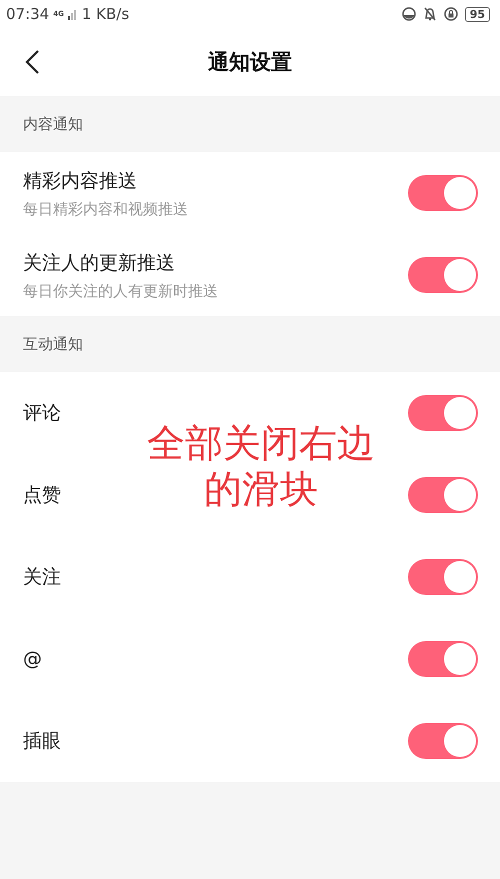 This screenshot has height=879, width=500. I want to click on section-title: 互动通知, so click(53, 344).